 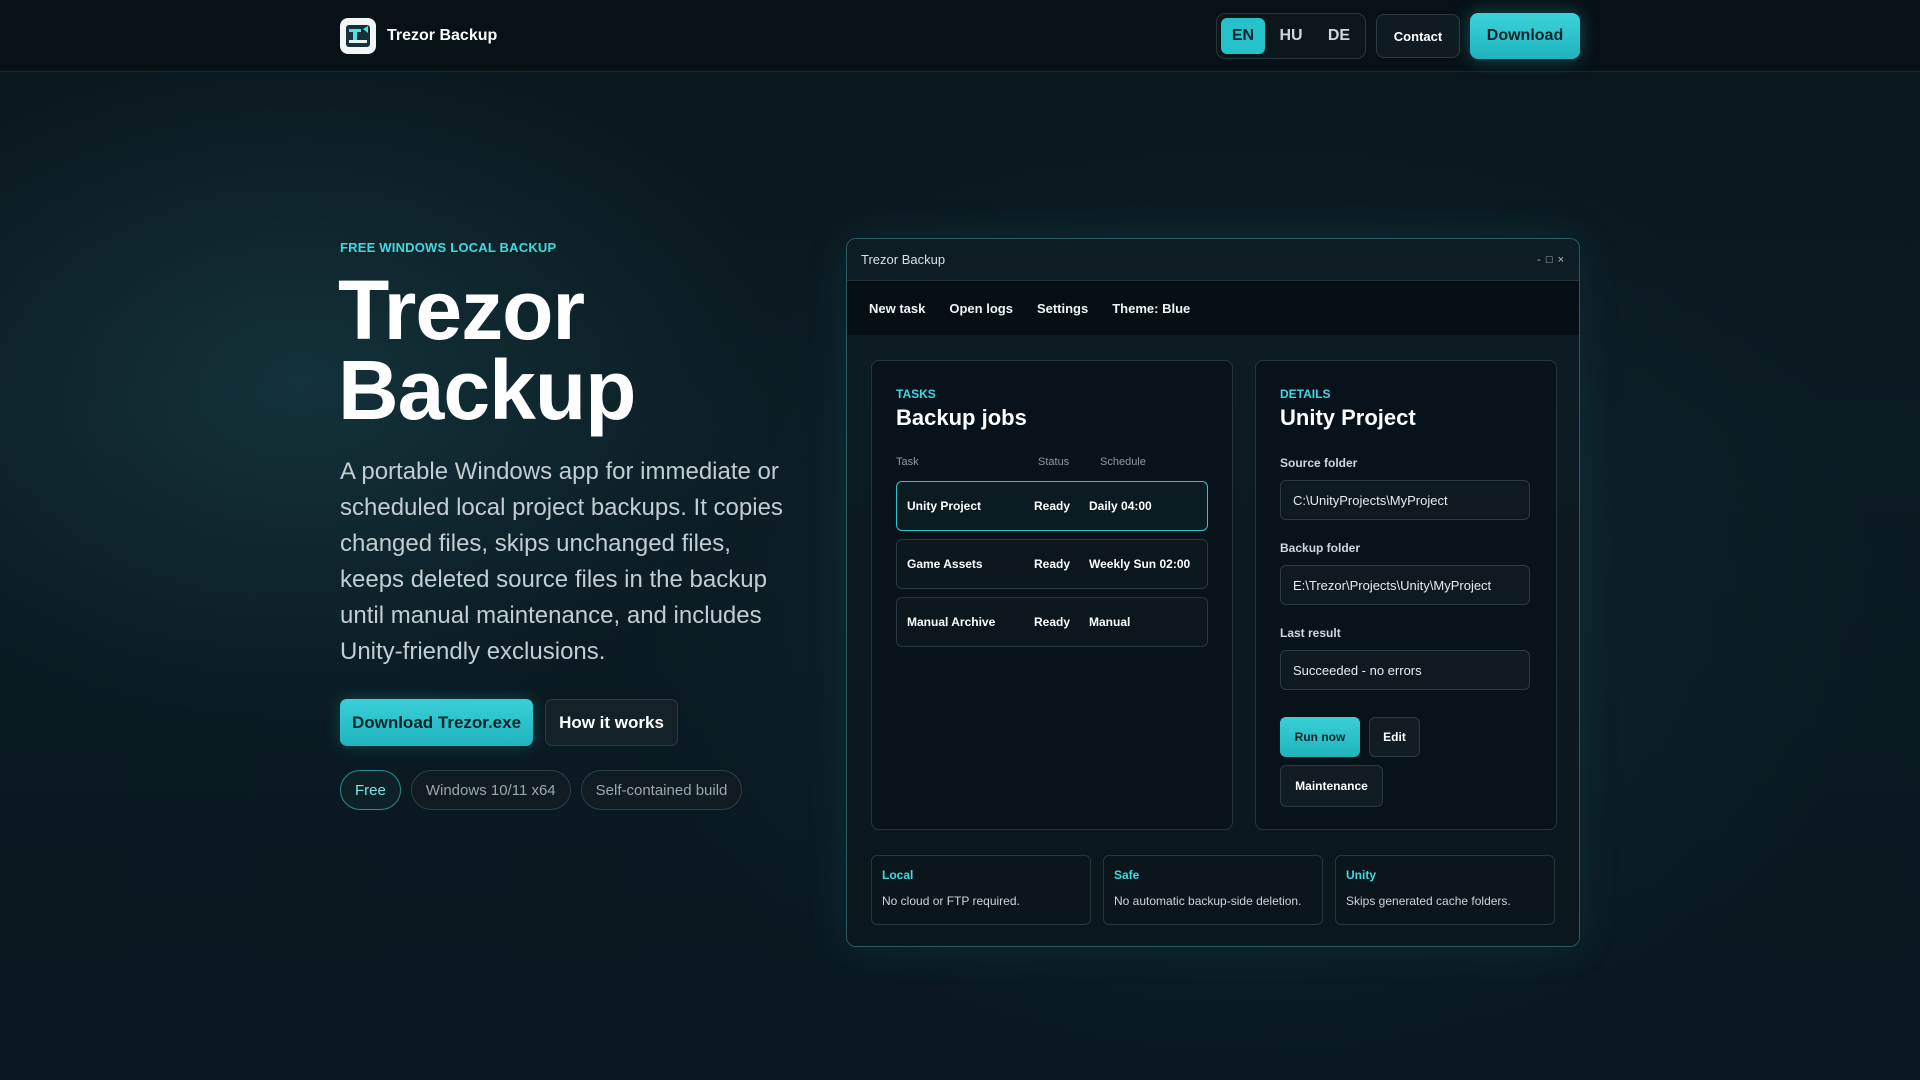 What do you see at coordinates (1361, 875) in the screenshot?
I see `feature-title: Unity` at bounding box center [1361, 875].